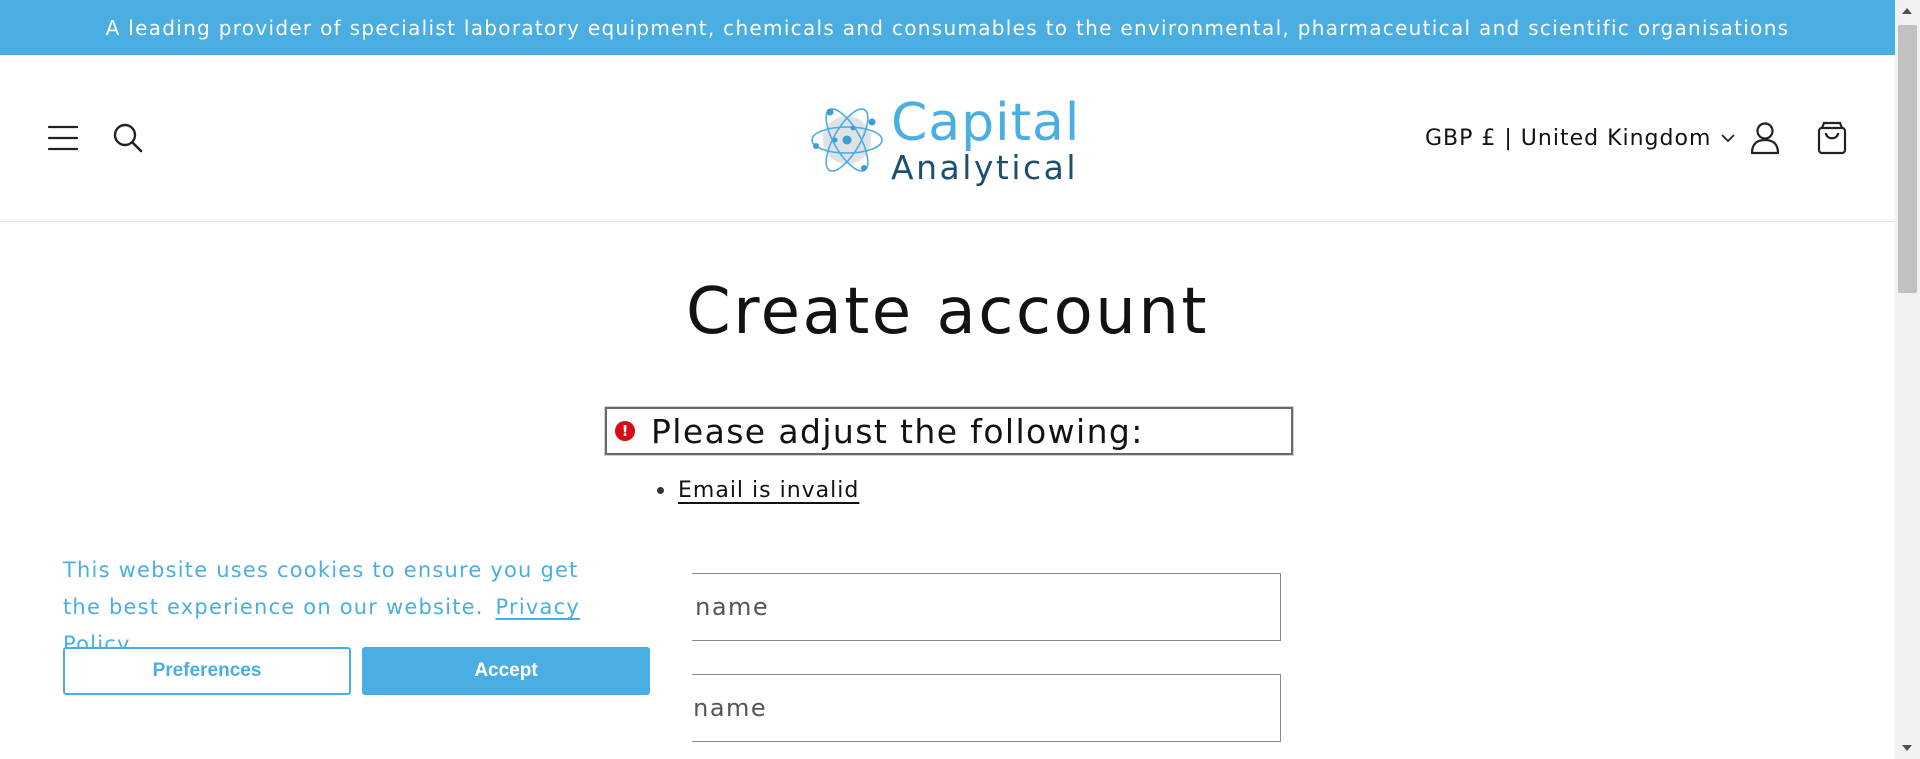 The image size is (1920, 759). I want to click on first-name-input, so click(946, 607).